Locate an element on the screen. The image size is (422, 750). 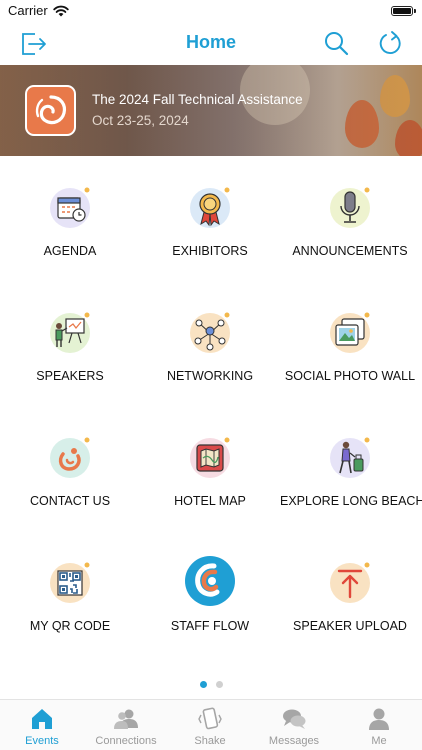
tile-label-explore-long-beach: EXPLORE LONG BEACH is located at coordinates (351, 501).